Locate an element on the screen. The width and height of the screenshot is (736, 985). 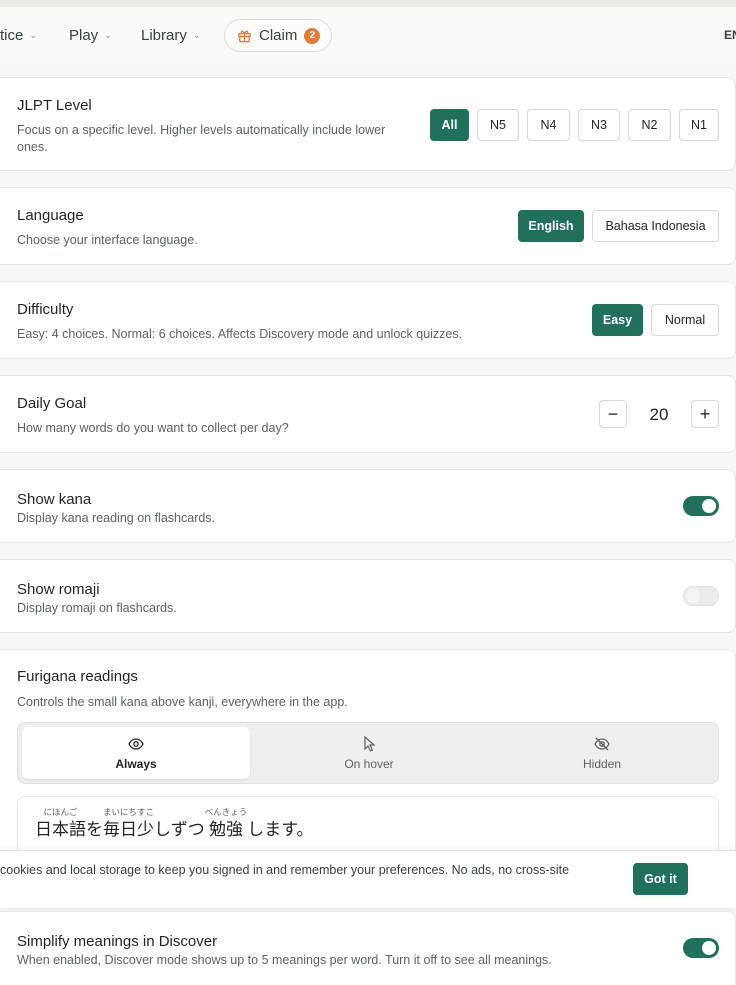
language-option-english: English is located at coordinates (551, 226).